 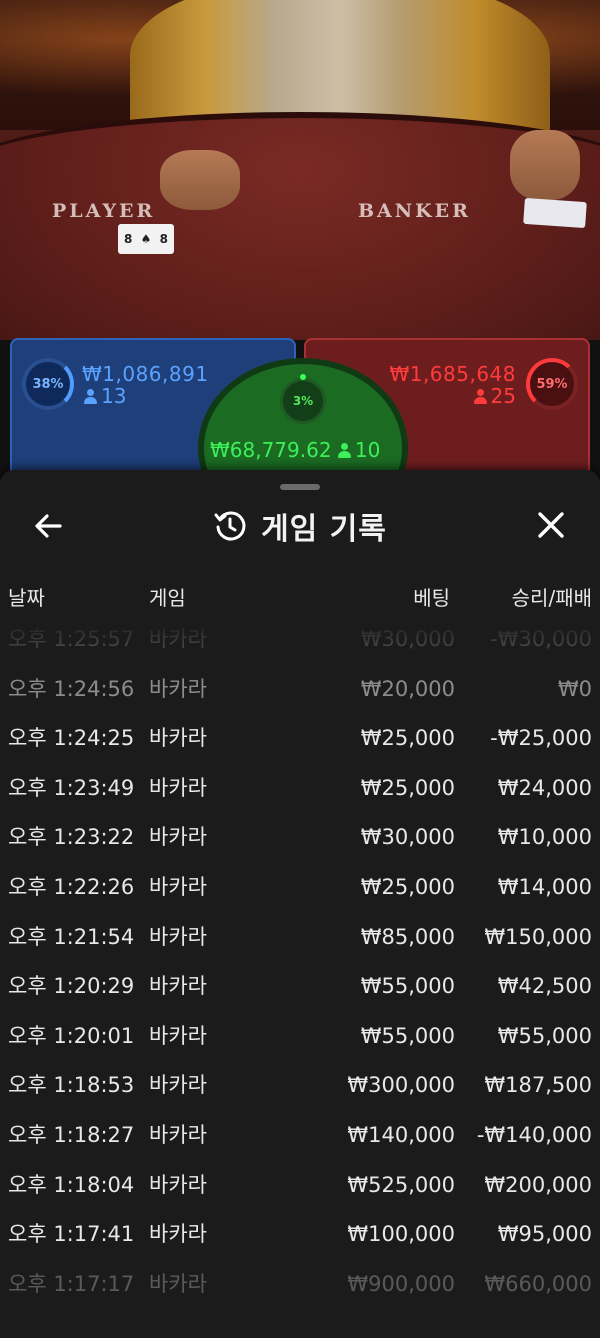 What do you see at coordinates (407, 1035) in the screenshot?
I see `row-bet: ₩55,000` at bounding box center [407, 1035].